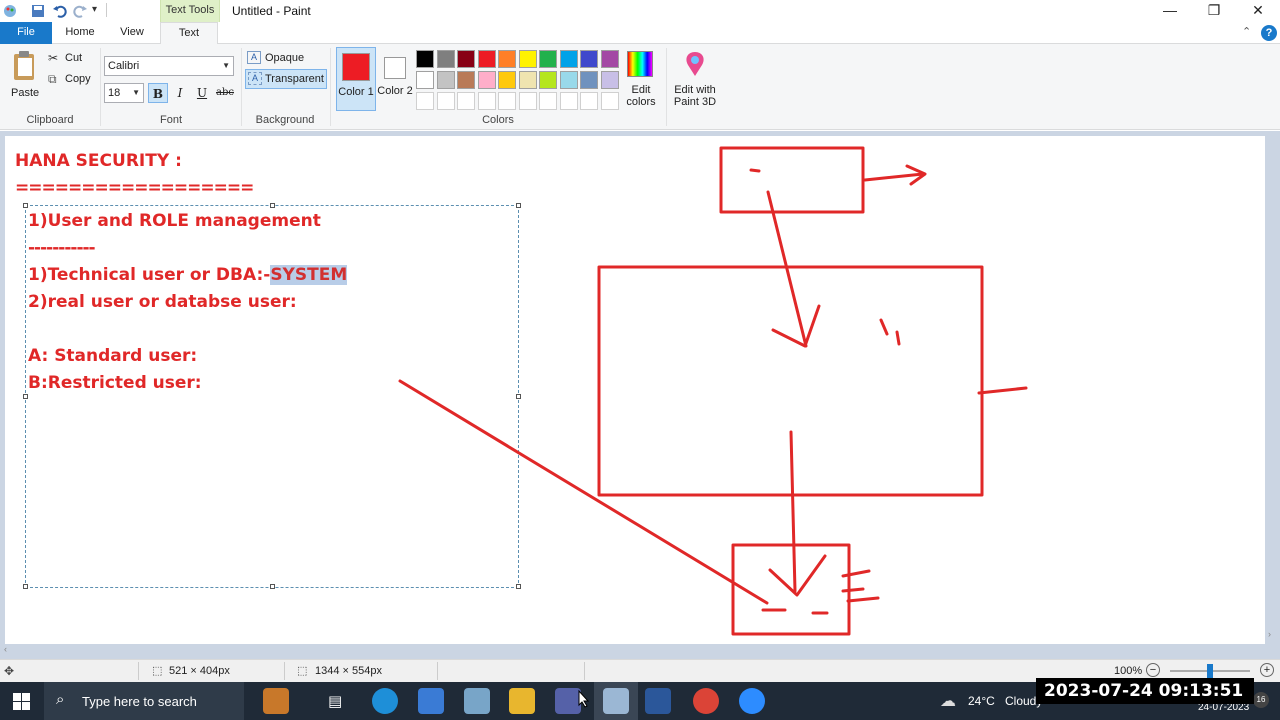 The image size is (1280, 720). Describe the element at coordinates (641, 96) in the screenshot. I see `edit-colors-label: Edit colors` at that location.